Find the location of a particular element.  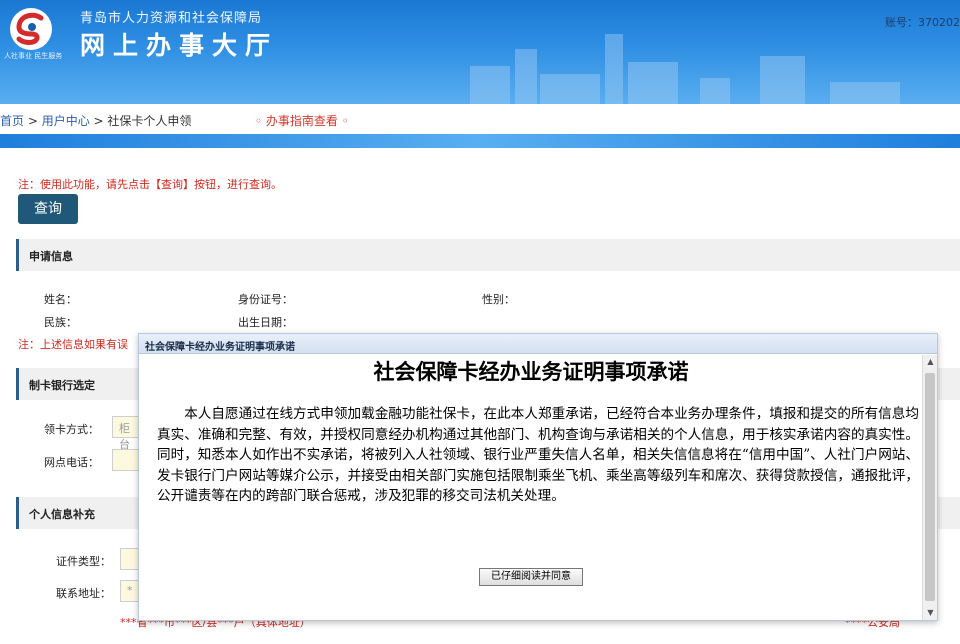

section-apply-info: 申请信息 is located at coordinates (488, 255).